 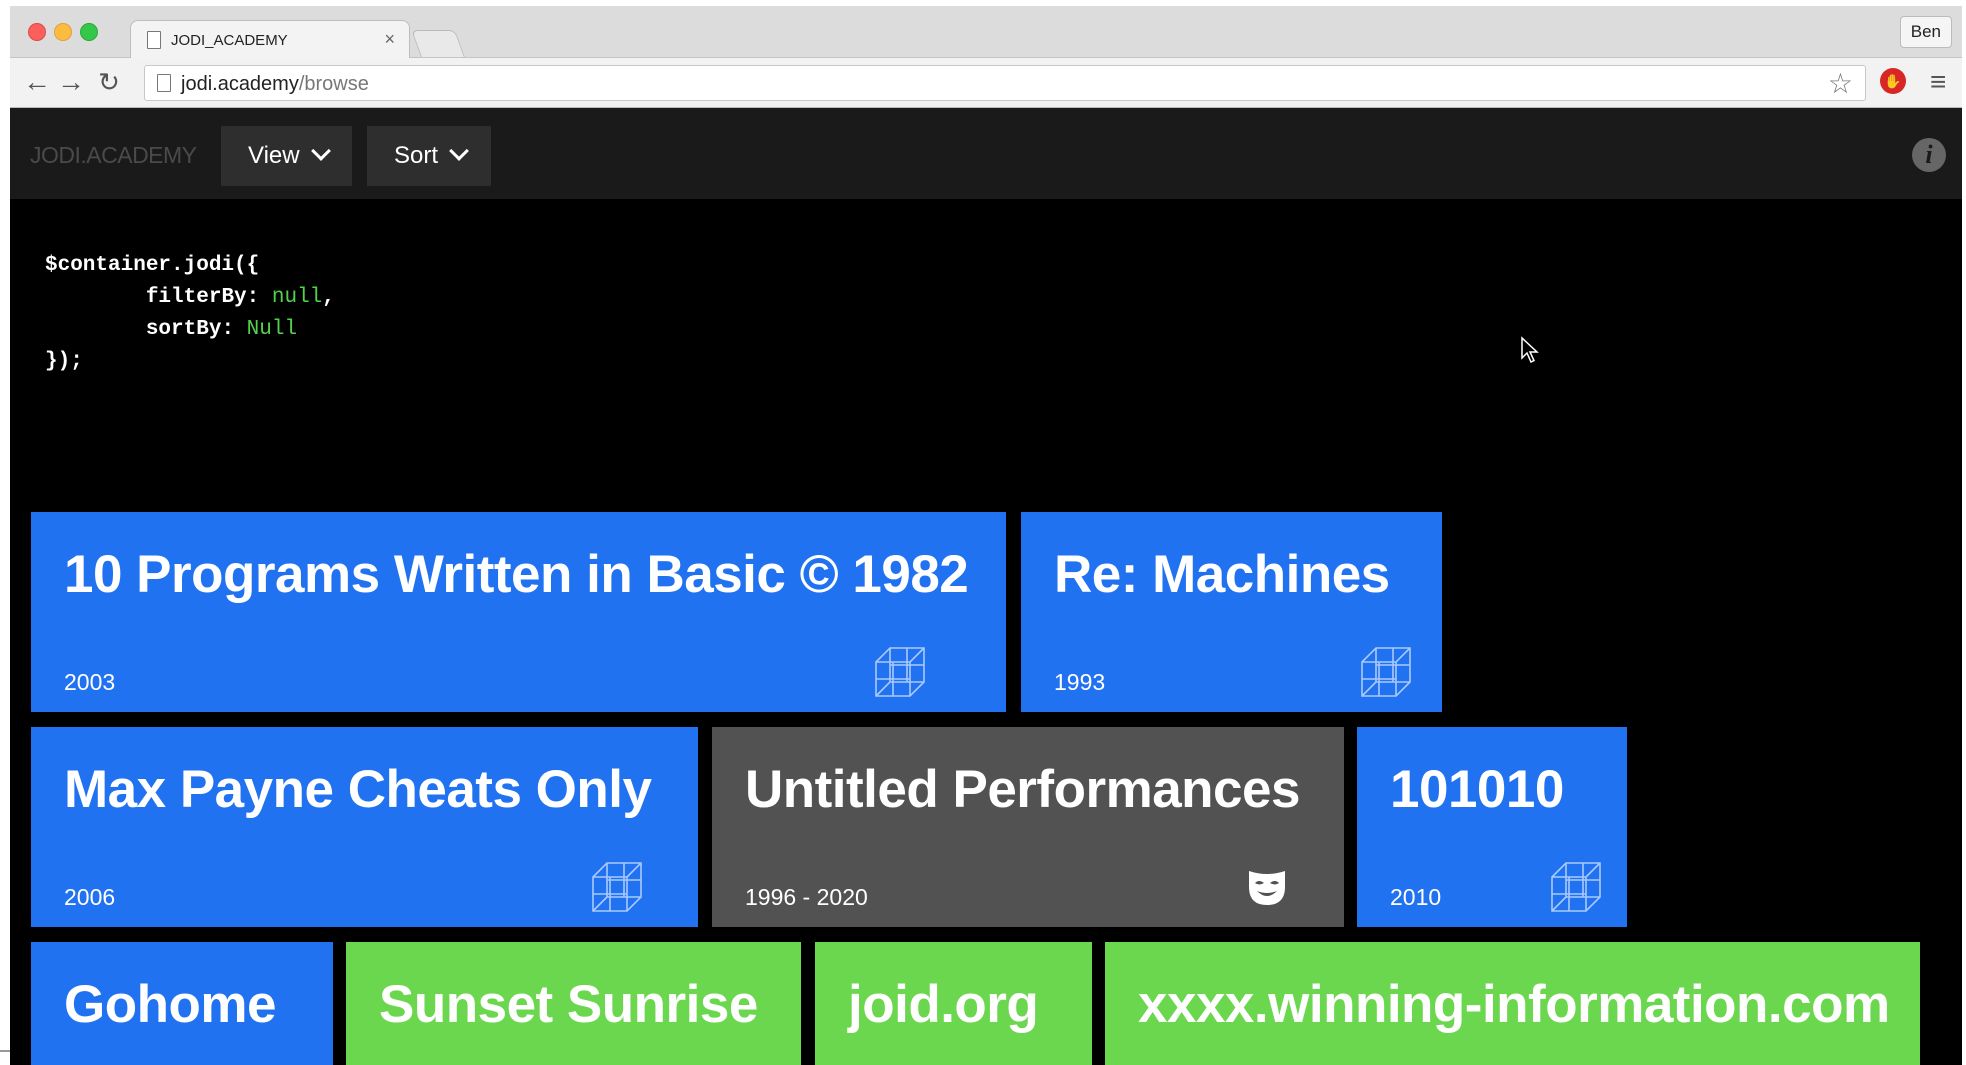 What do you see at coordinates (1267, 888) in the screenshot?
I see `theater-mask-icon` at bounding box center [1267, 888].